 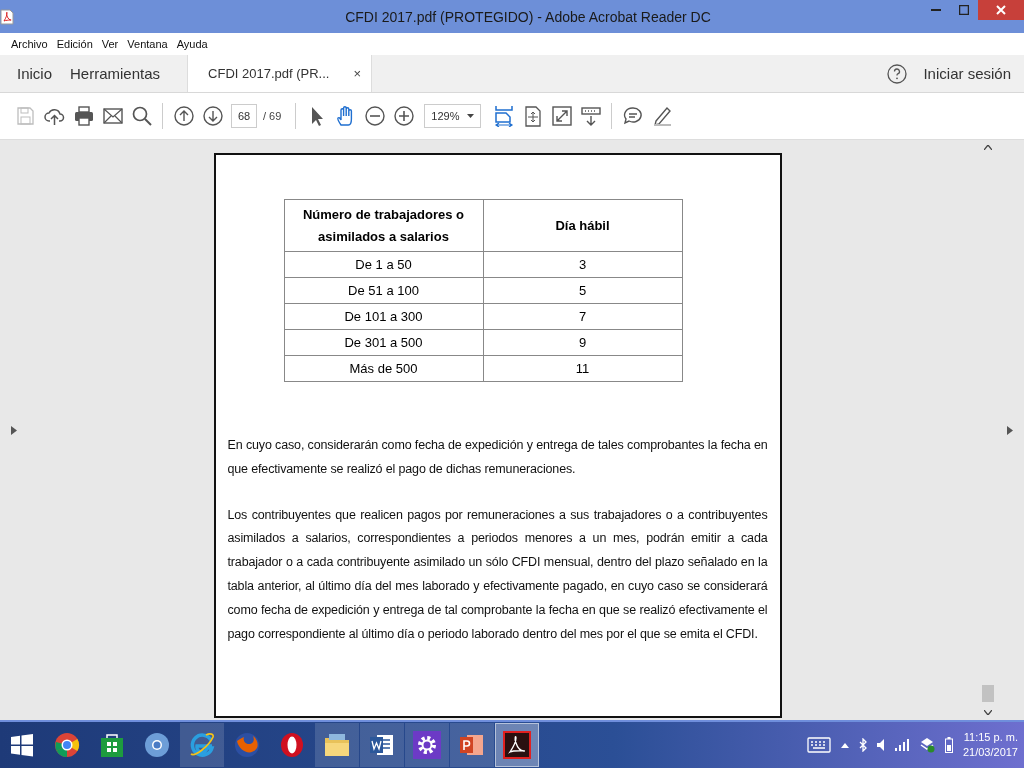 I want to click on zoom-out-icon, so click(x=374, y=116).